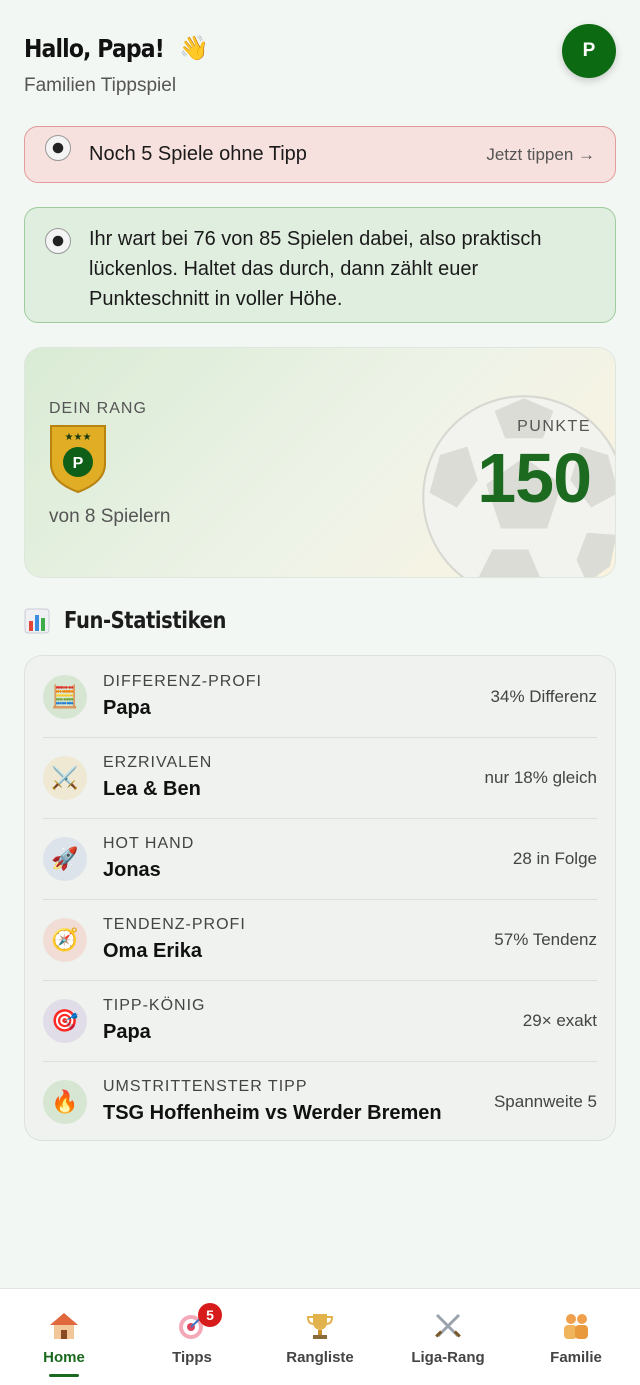  Describe the element at coordinates (182, 681) in the screenshot. I see `stat-label: DIFFERENZ-PROFI` at that location.